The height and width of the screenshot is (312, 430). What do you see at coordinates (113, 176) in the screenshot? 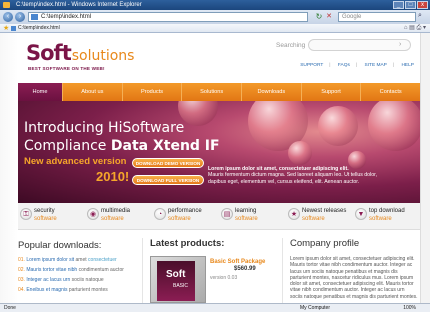
I see `banner-year: 2010!` at bounding box center [113, 176].